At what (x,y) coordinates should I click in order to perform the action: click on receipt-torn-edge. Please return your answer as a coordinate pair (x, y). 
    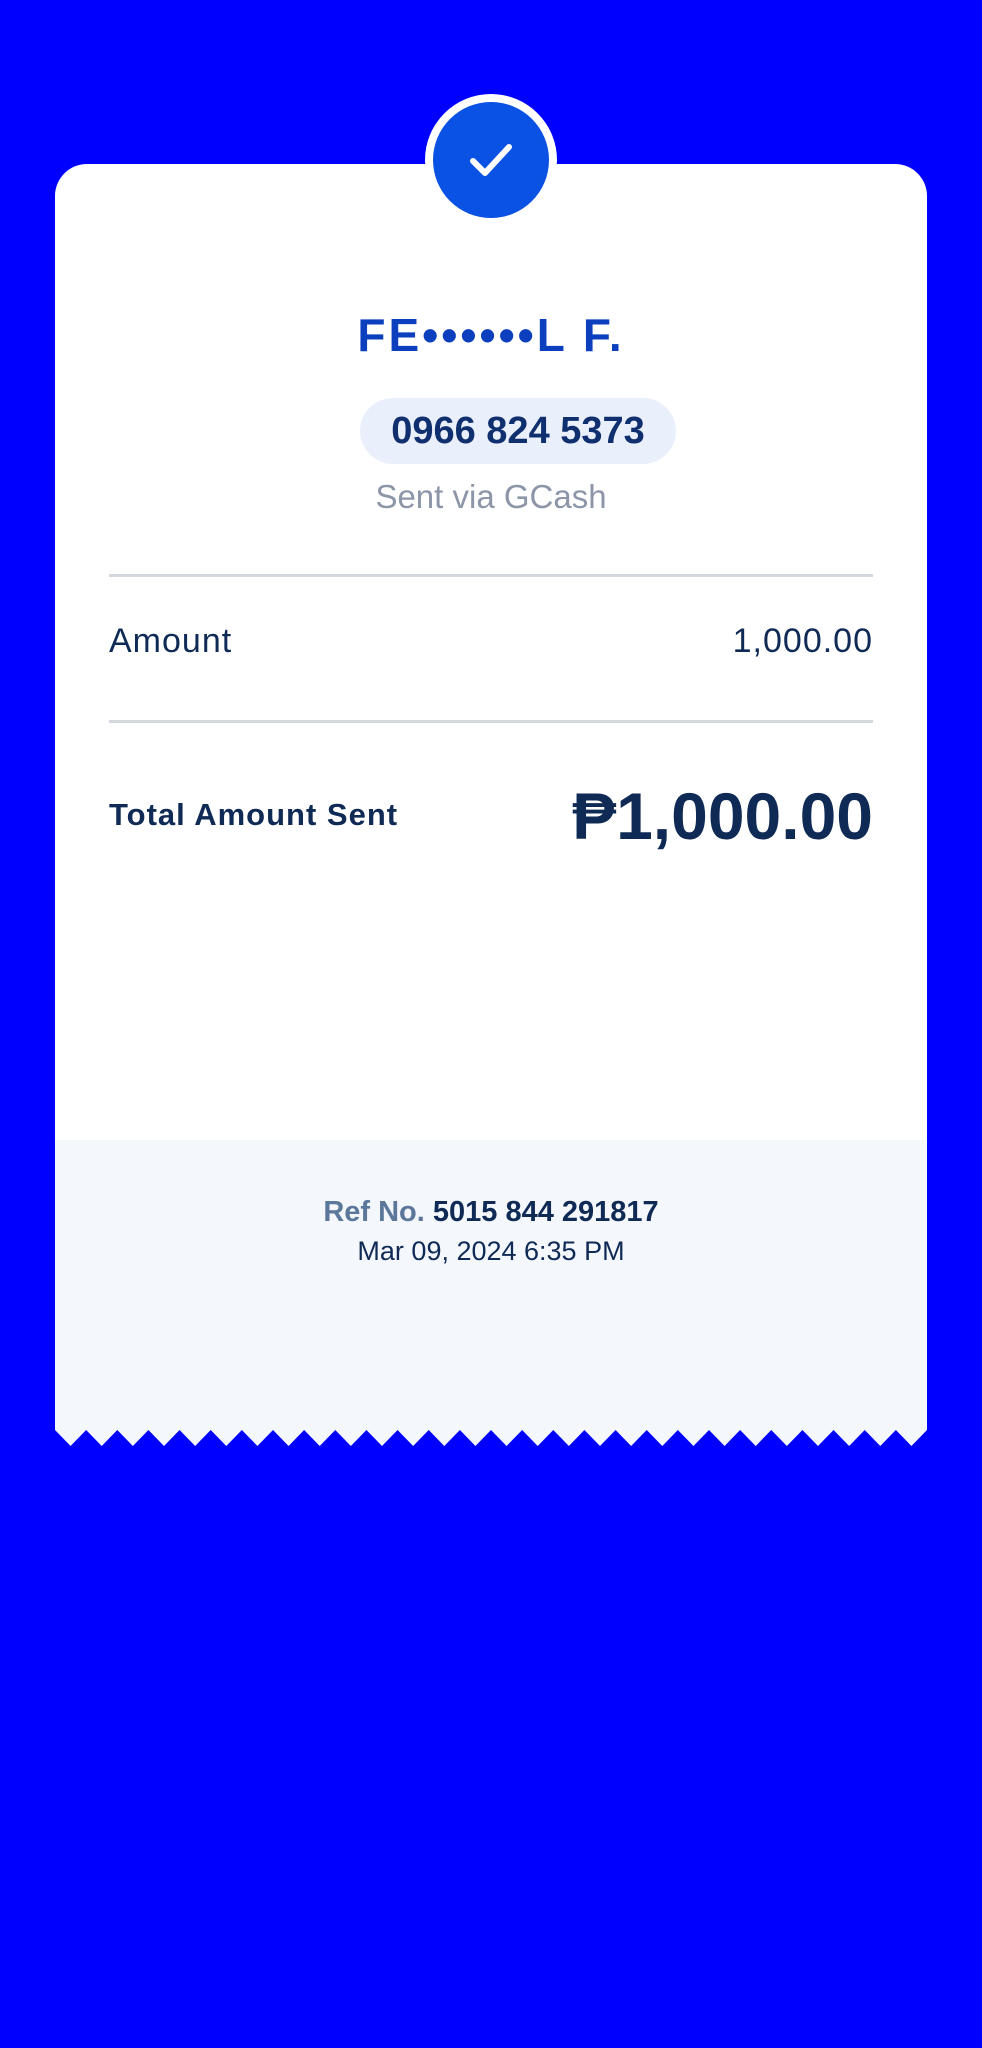
    Looking at the image, I should click on (491, 1438).